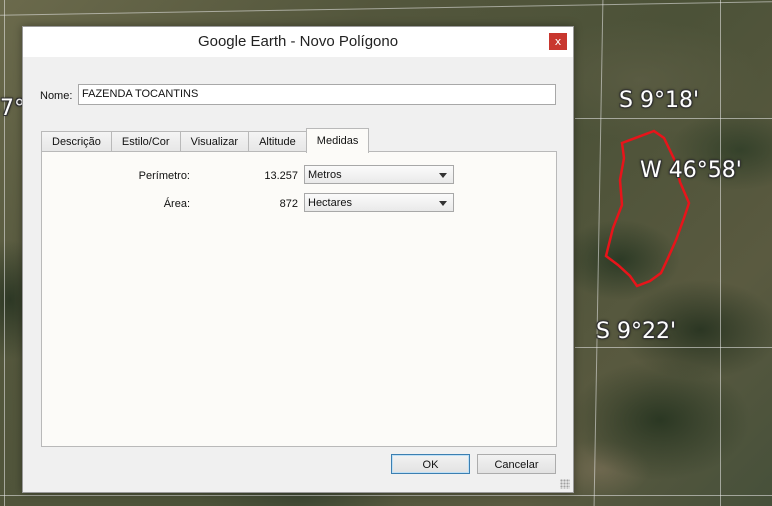 This screenshot has width=772, height=506. What do you see at coordinates (691, 170) in the screenshot?
I see `map-label-lon: W 46°58'` at bounding box center [691, 170].